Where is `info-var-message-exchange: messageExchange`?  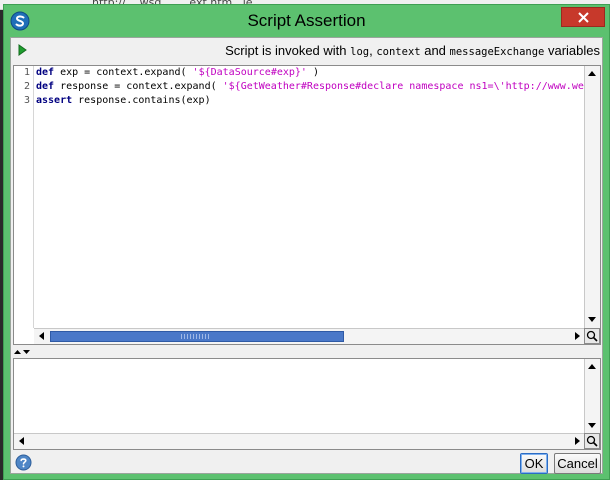
info-var-message-exchange: messageExchange is located at coordinates (497, 52).